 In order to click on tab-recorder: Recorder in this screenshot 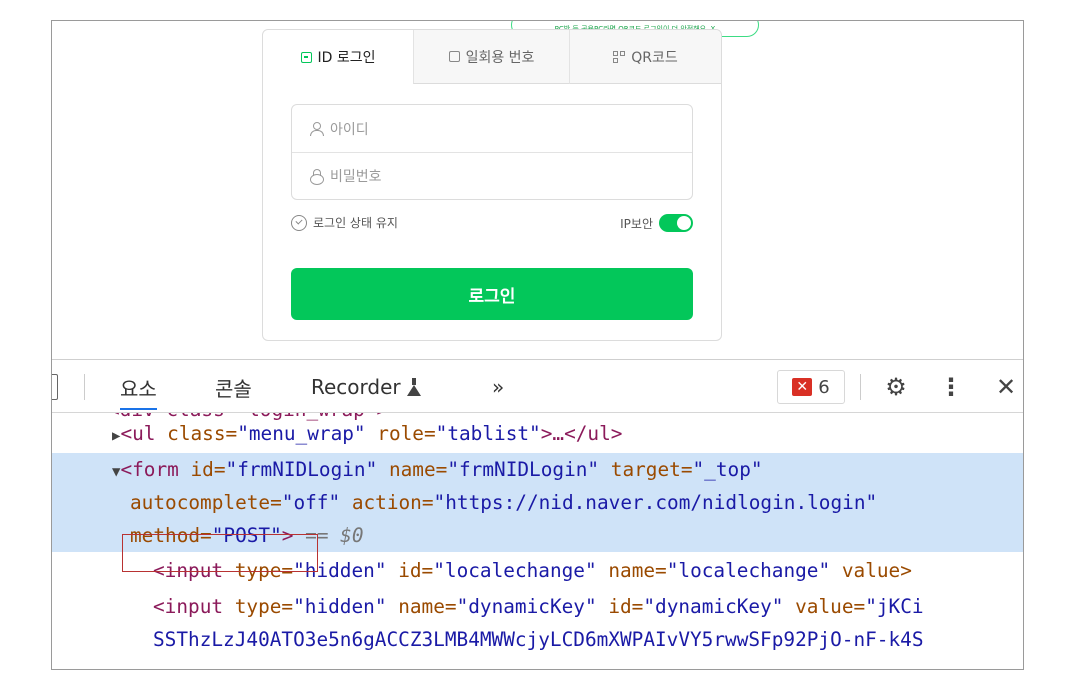, I will do `click(366, 387)`.